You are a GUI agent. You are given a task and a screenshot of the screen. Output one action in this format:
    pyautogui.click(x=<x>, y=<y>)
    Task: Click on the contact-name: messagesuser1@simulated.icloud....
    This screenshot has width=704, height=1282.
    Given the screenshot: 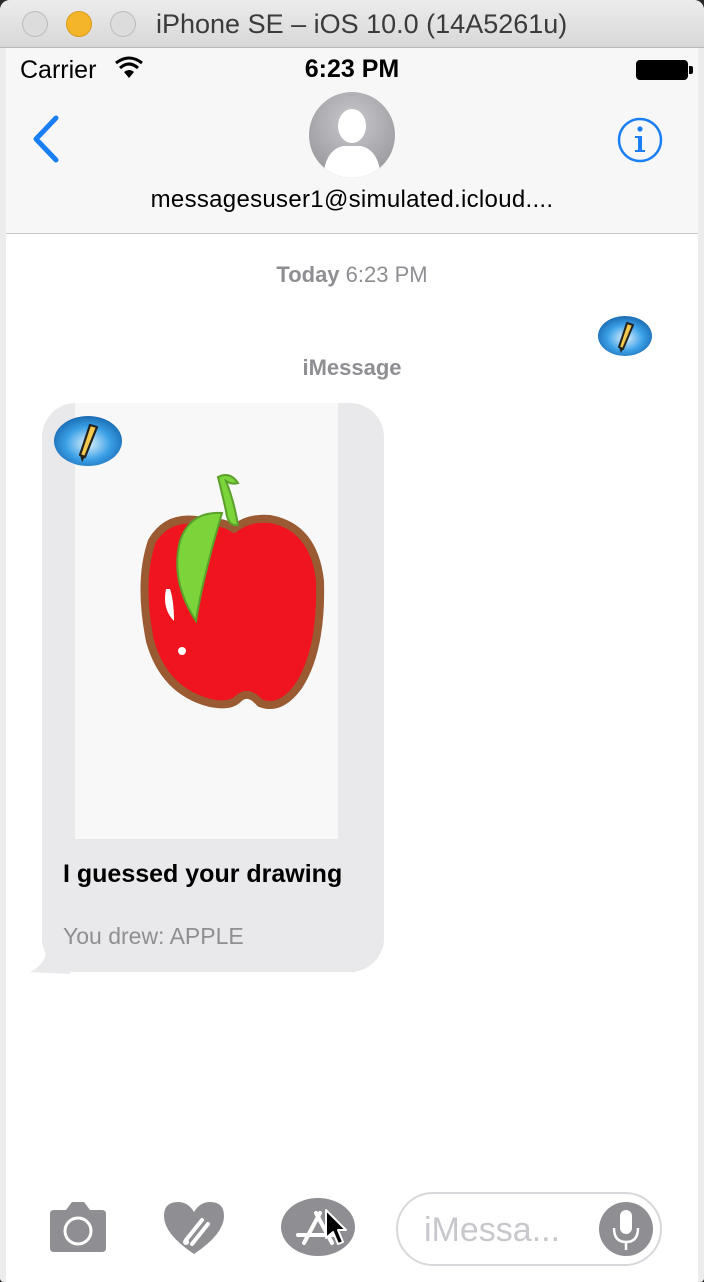 What is the action you would take?
    pyautogui.click(x=352, y=200)
    